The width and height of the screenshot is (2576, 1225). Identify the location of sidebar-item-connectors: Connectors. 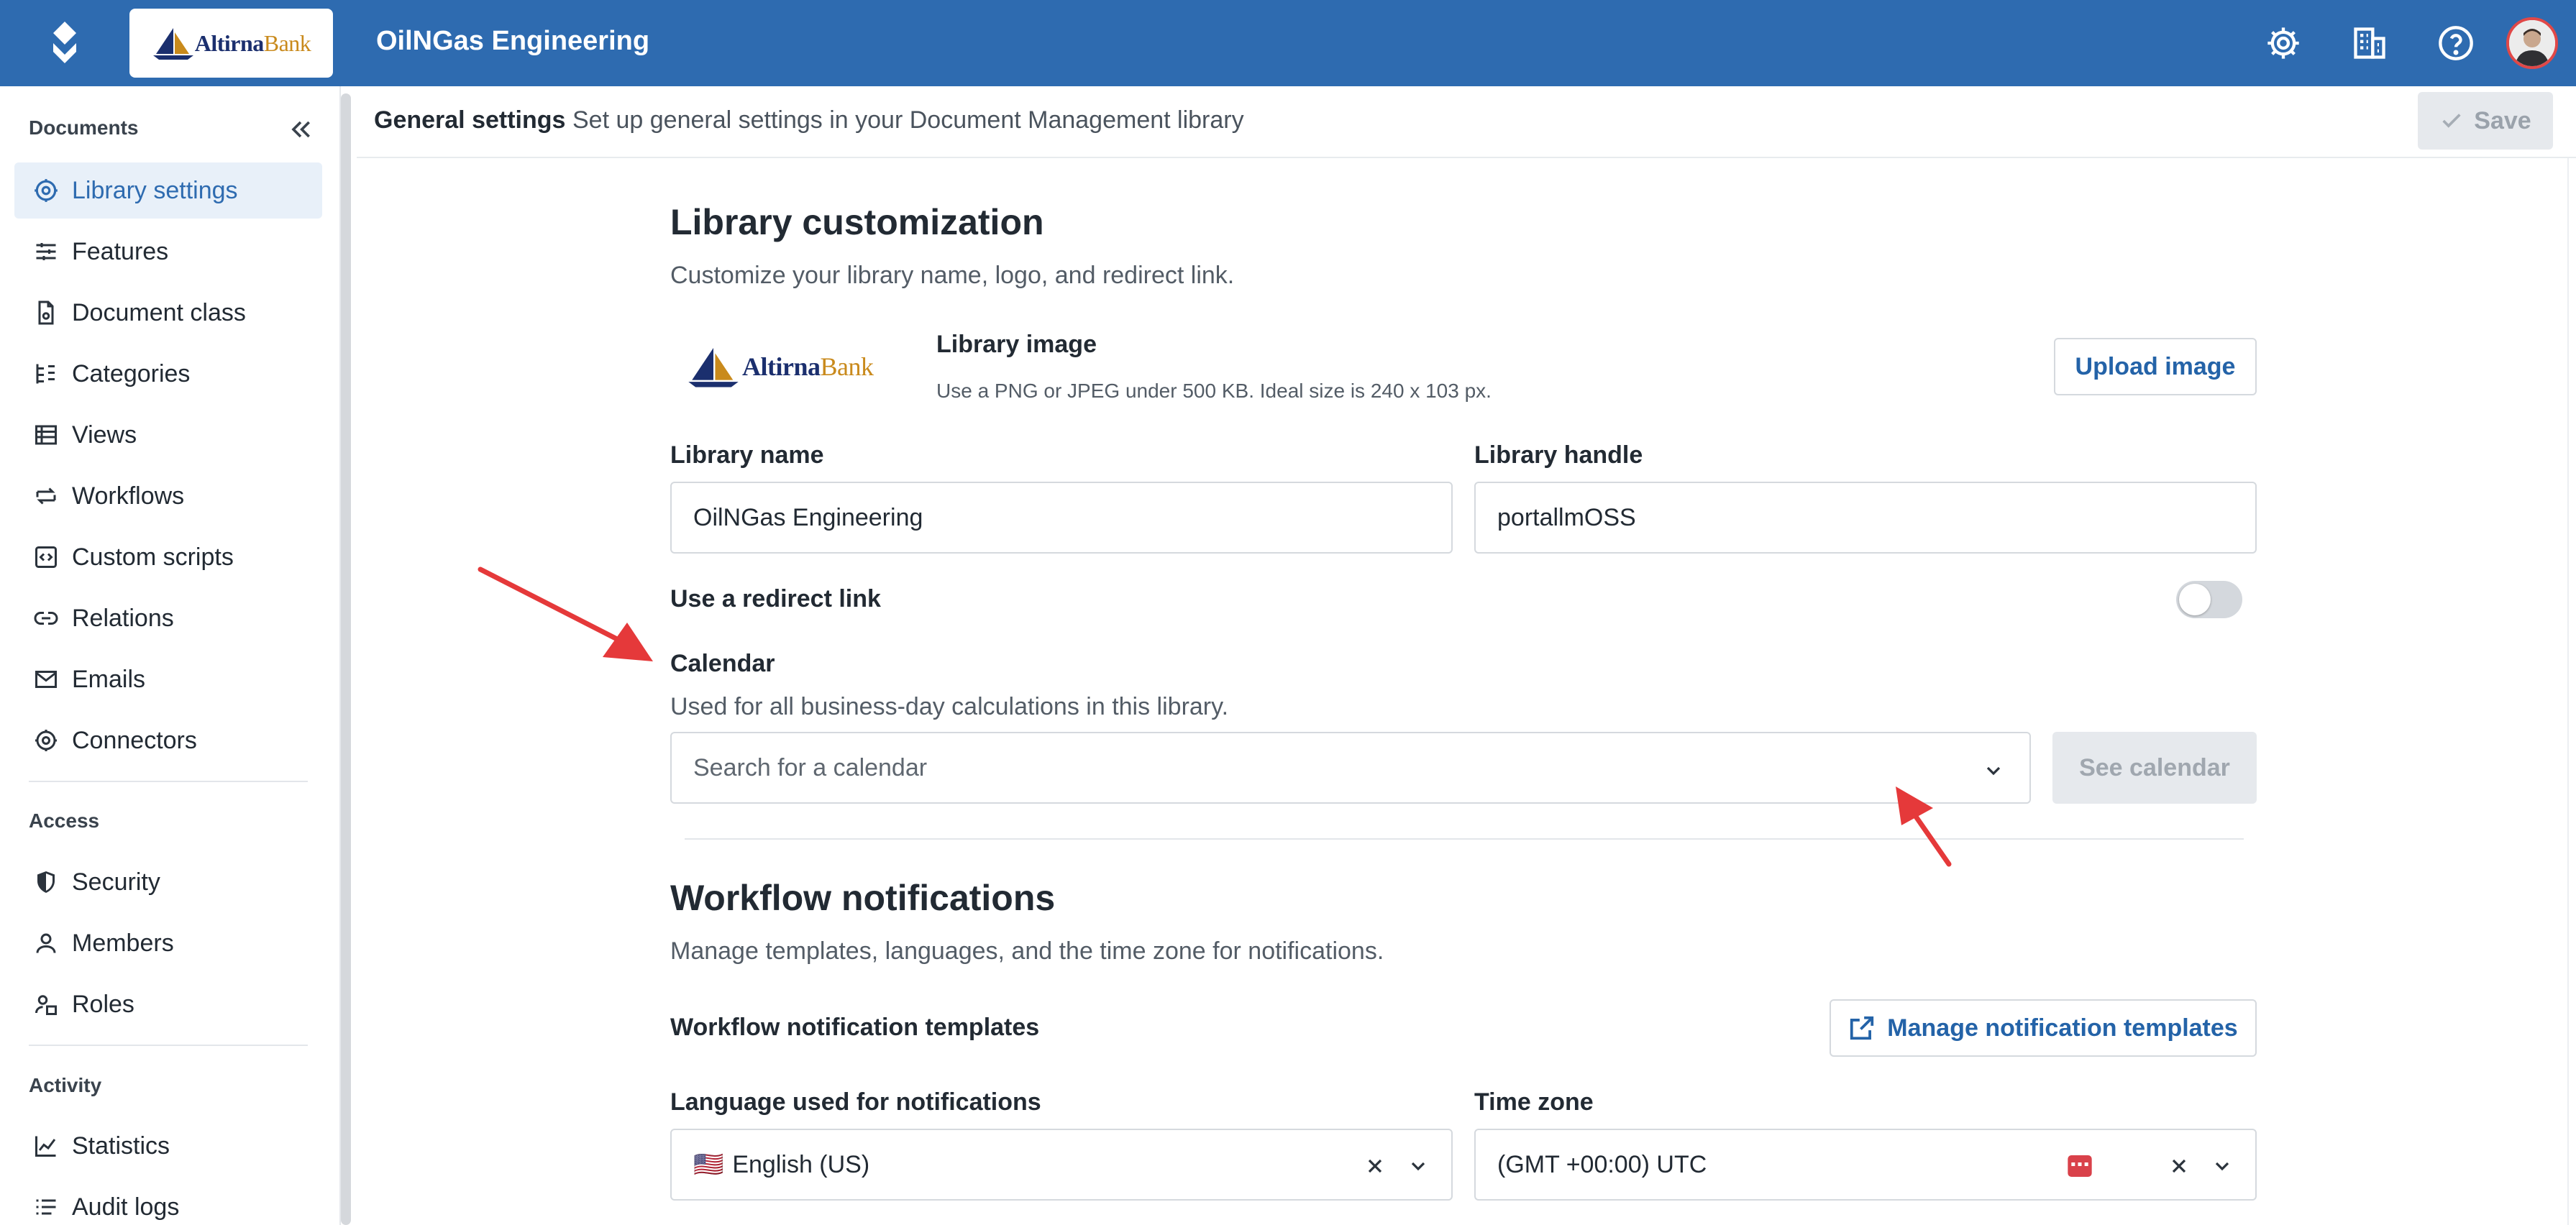
(168, 741).